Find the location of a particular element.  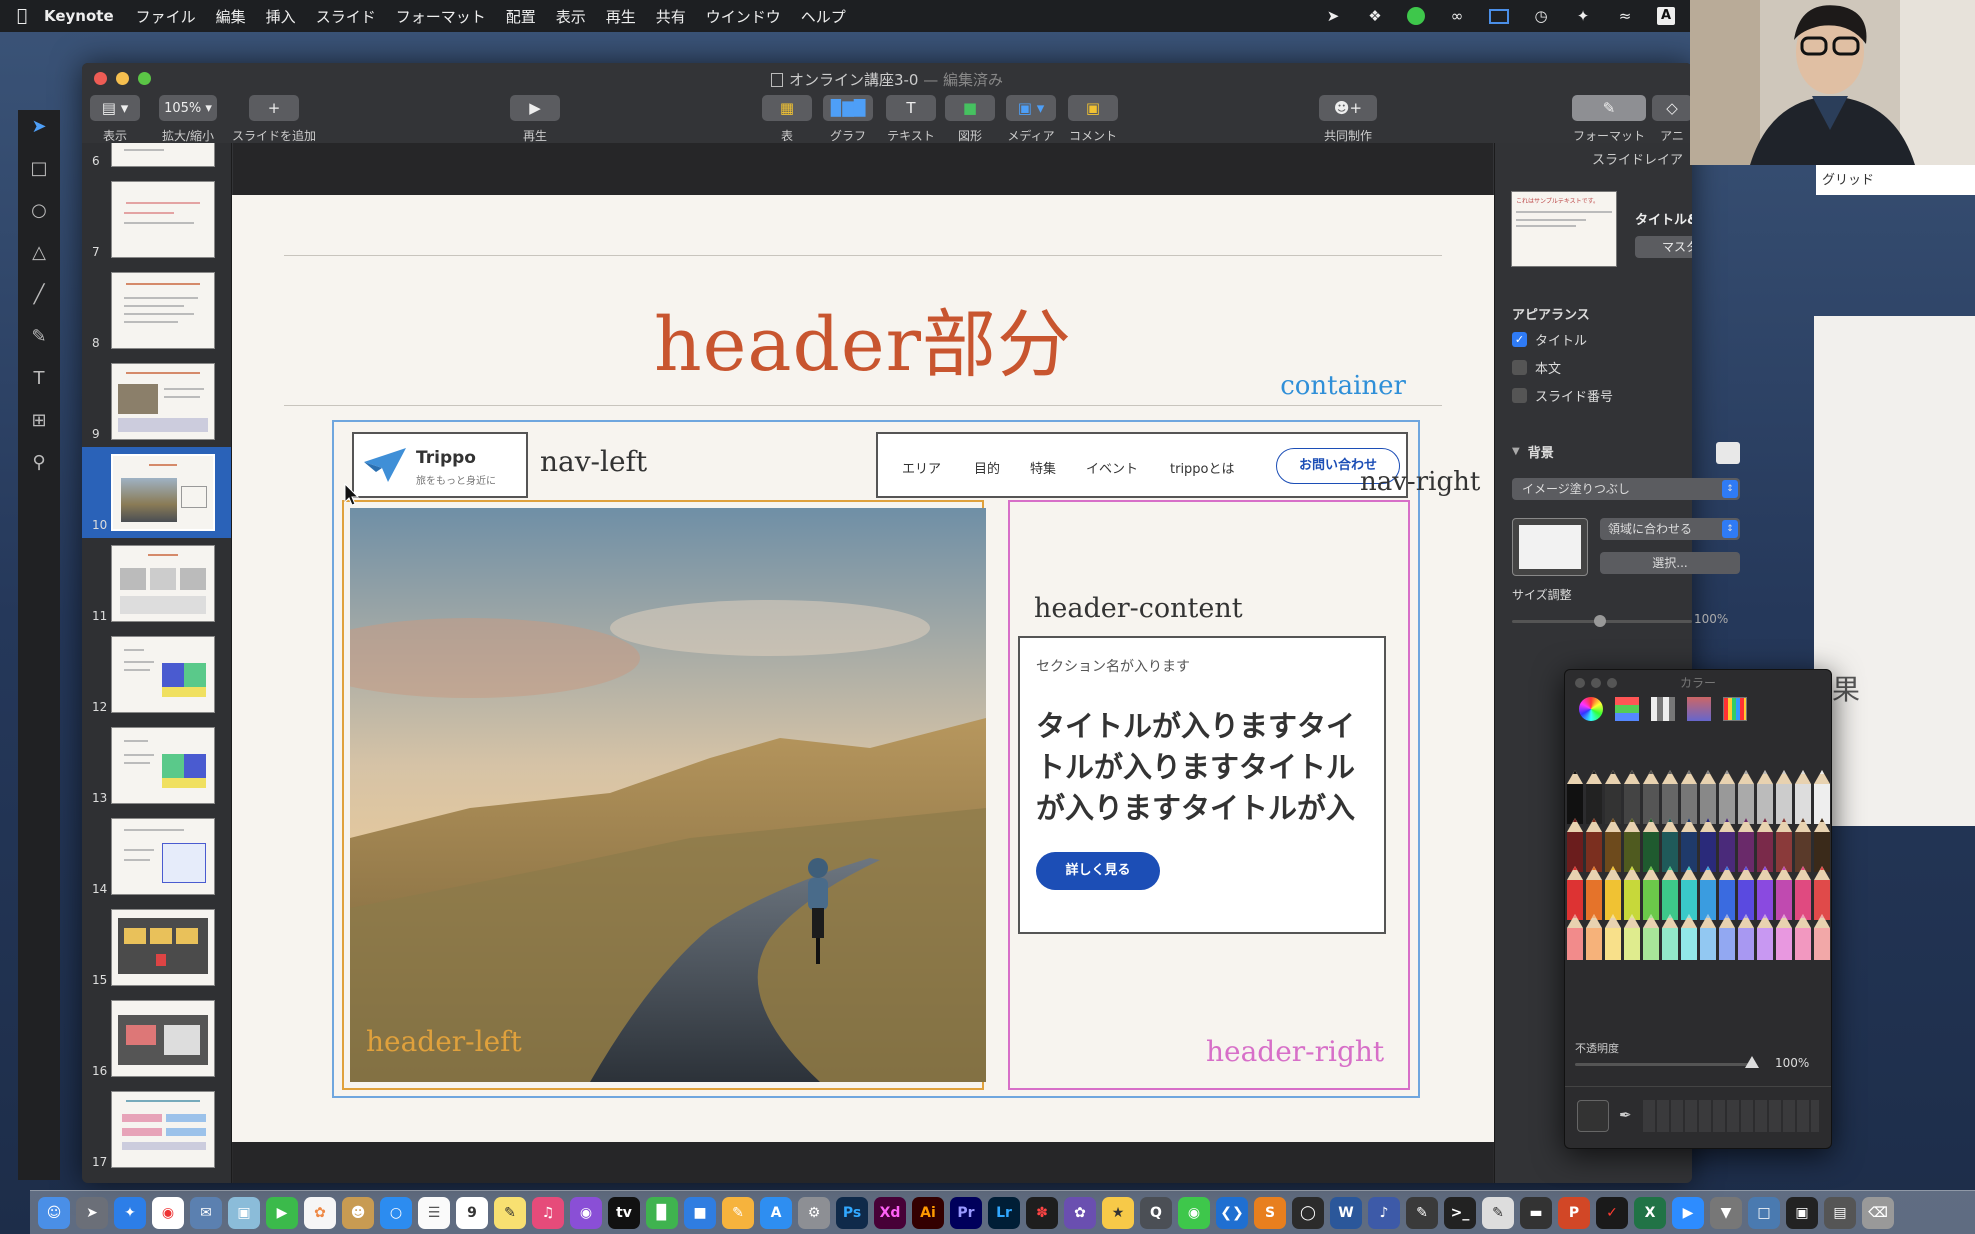

header-right-label: header-right is located at coordinates (1295, 1051).